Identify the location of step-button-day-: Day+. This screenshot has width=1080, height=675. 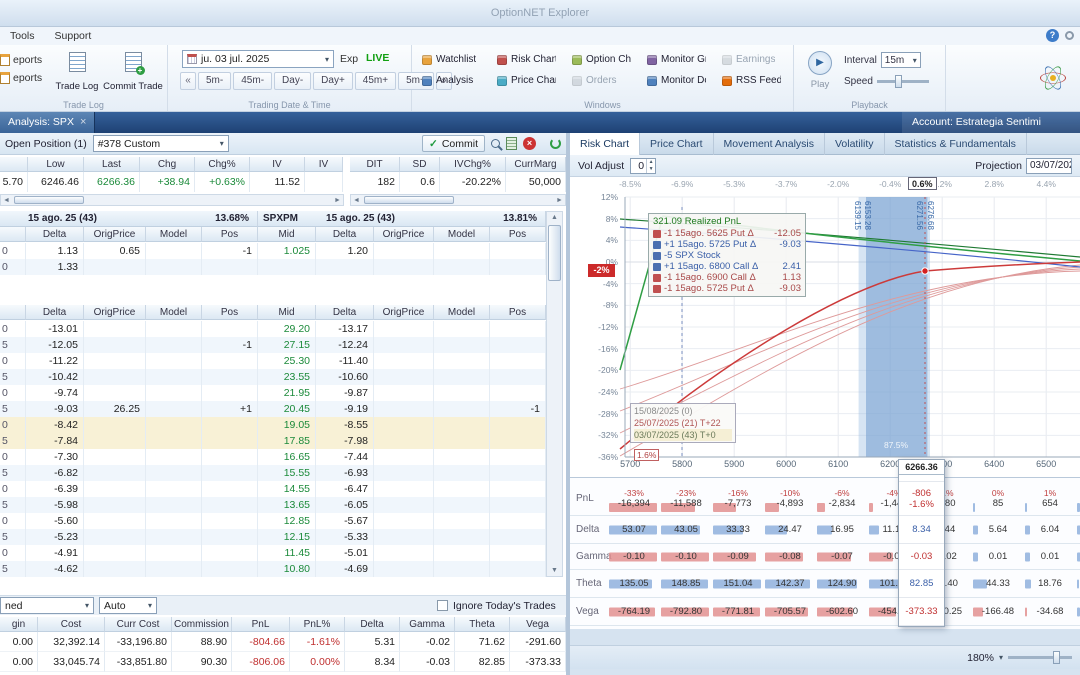
(333, 81).